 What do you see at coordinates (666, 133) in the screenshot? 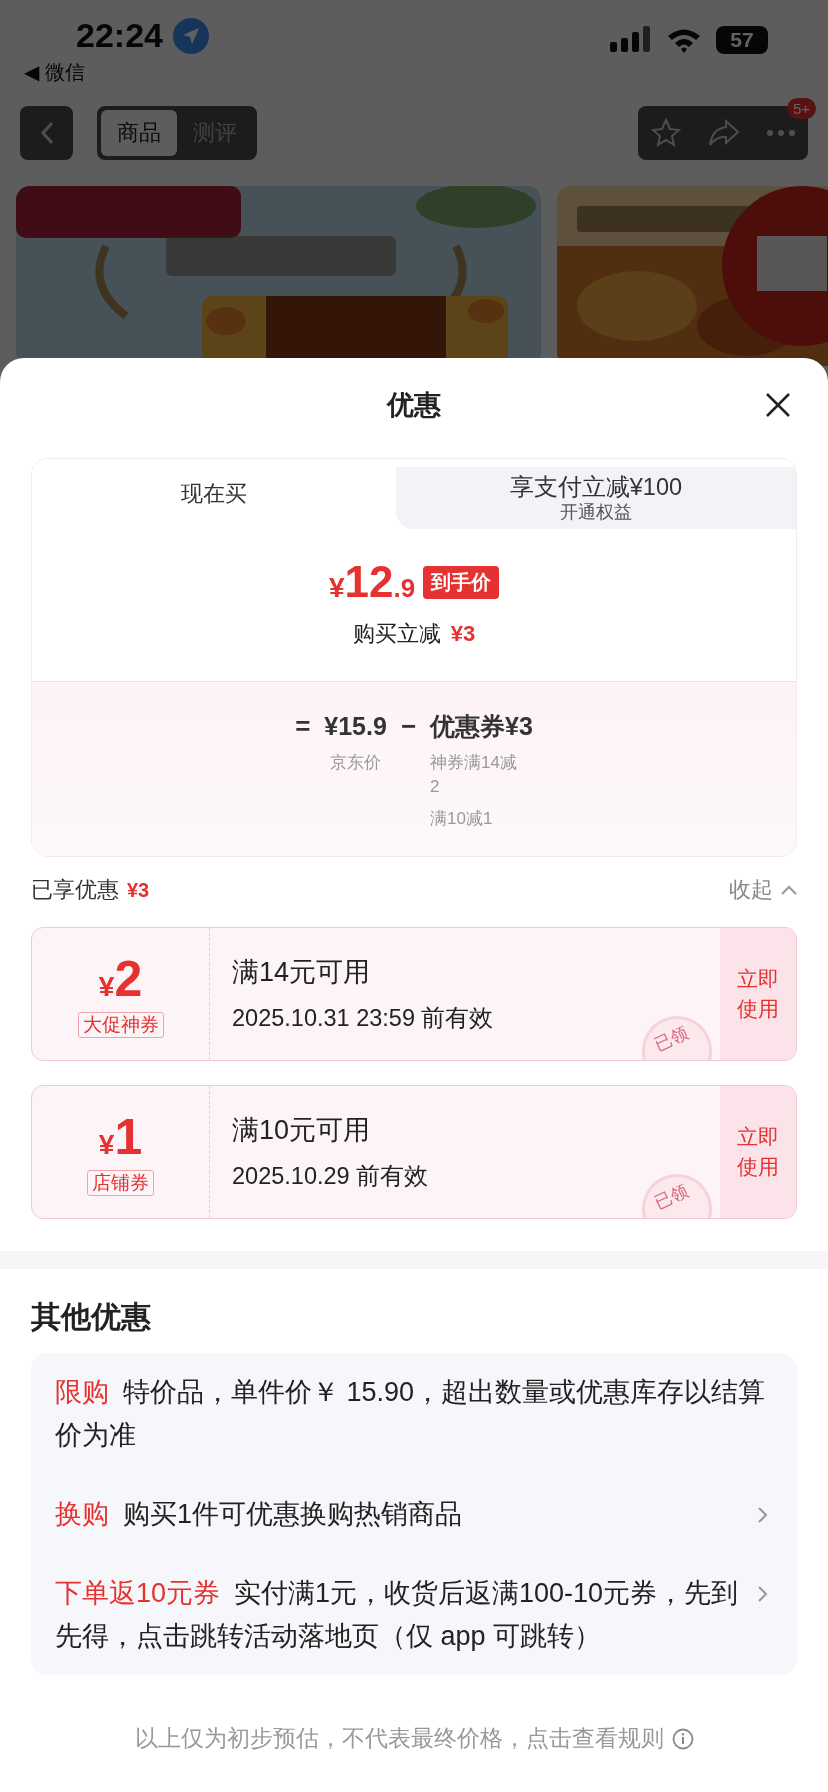
I see `star-icon` at bounding box center [666, 133].